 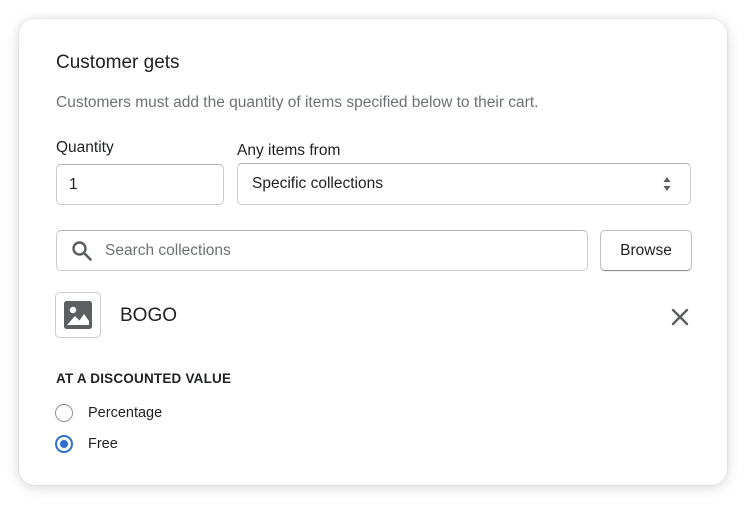 What do you see at coordinates (464, 184) in the screenshot?
I see `any-items-from-select: Specific collections` at bounding box center [464, 184].